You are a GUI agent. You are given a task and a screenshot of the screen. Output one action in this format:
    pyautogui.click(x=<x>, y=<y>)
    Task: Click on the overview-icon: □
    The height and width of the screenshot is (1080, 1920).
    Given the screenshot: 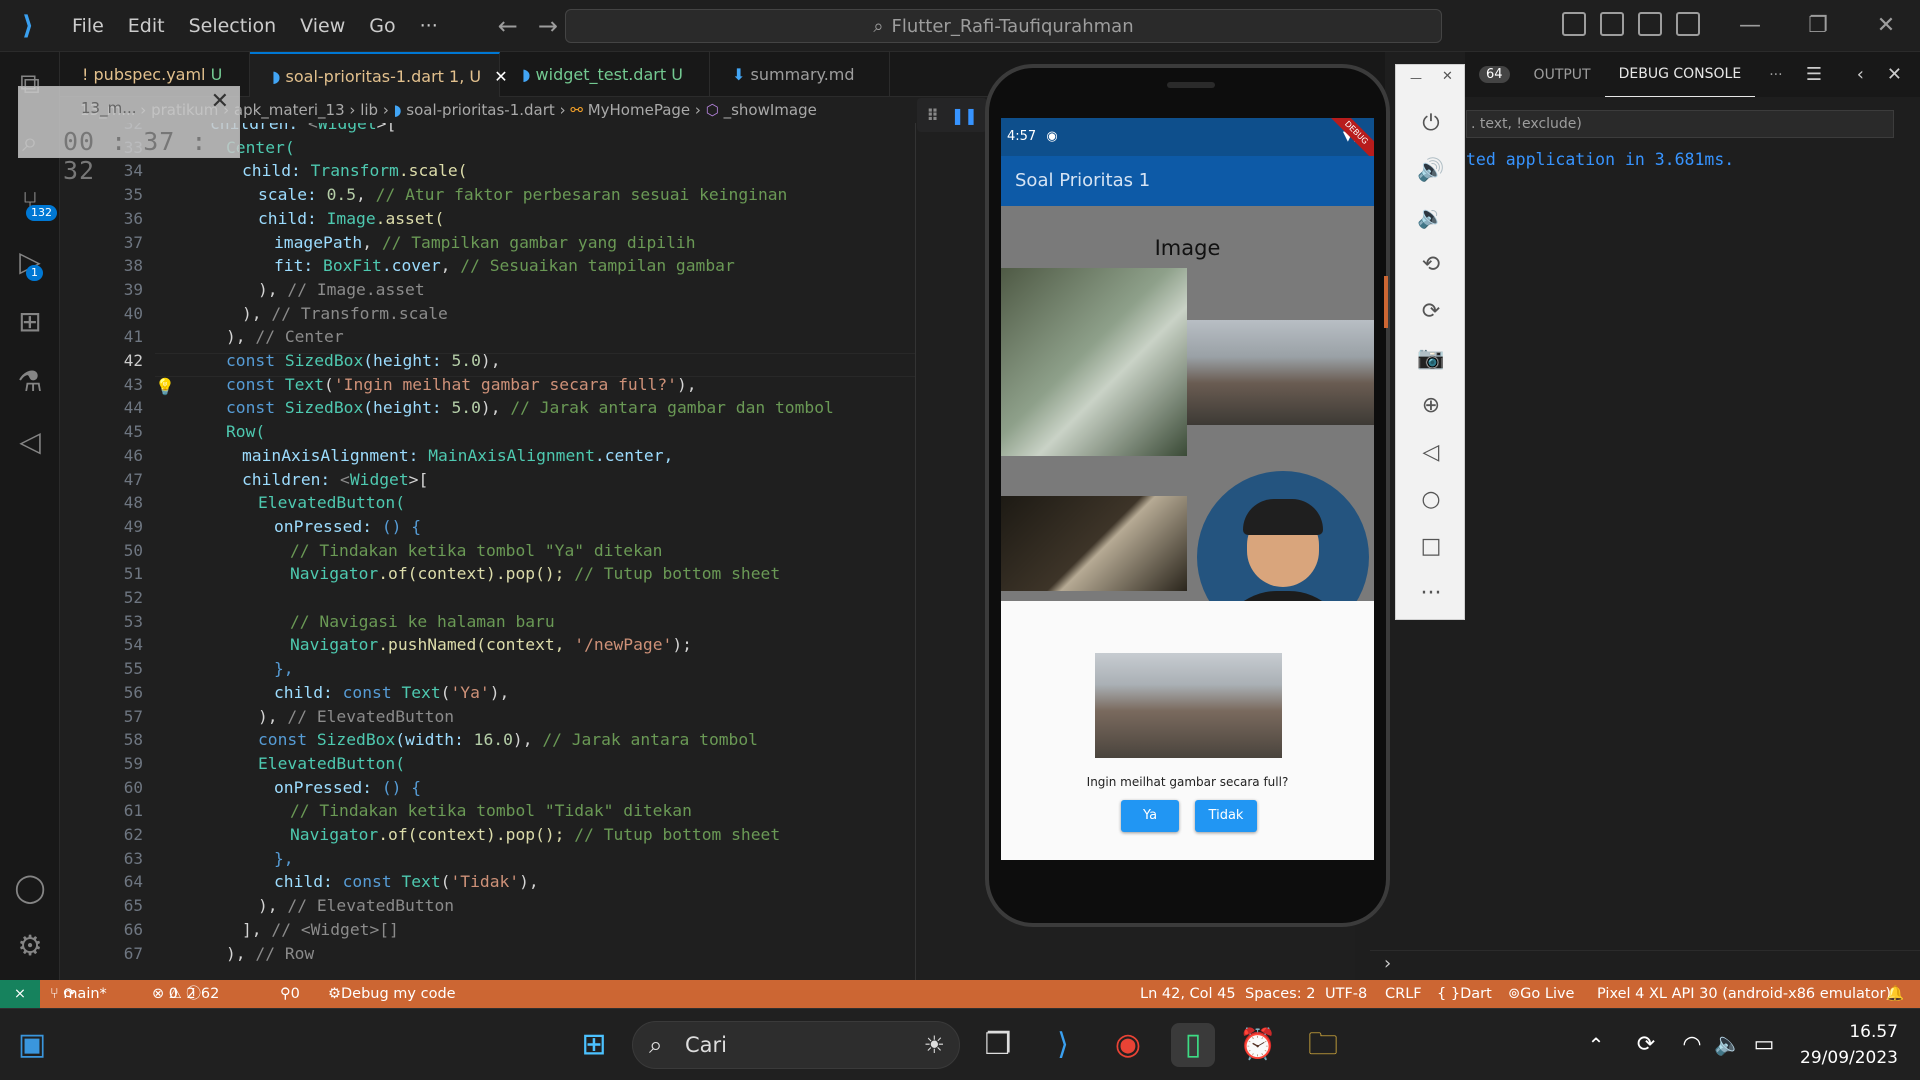 What is the action you would take?
    pyautogui.click(x=1431, y=547)
    